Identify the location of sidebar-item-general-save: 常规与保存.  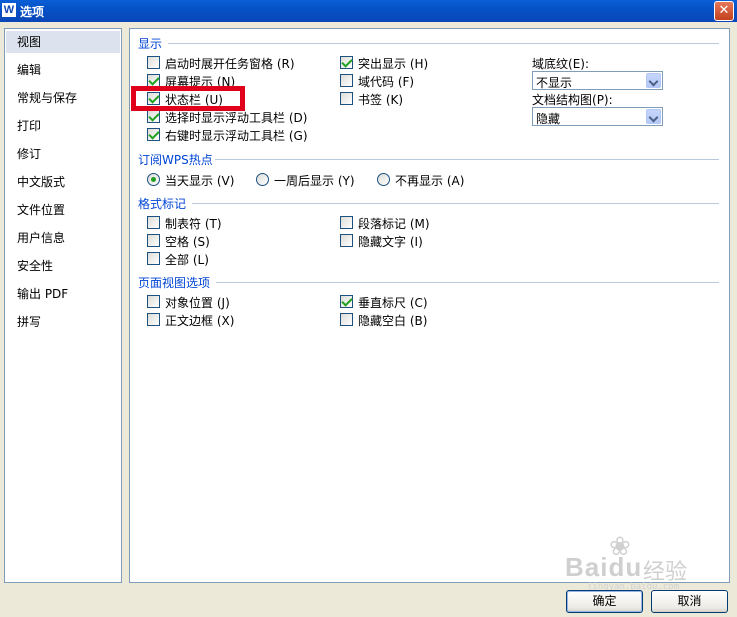
(63, 98).